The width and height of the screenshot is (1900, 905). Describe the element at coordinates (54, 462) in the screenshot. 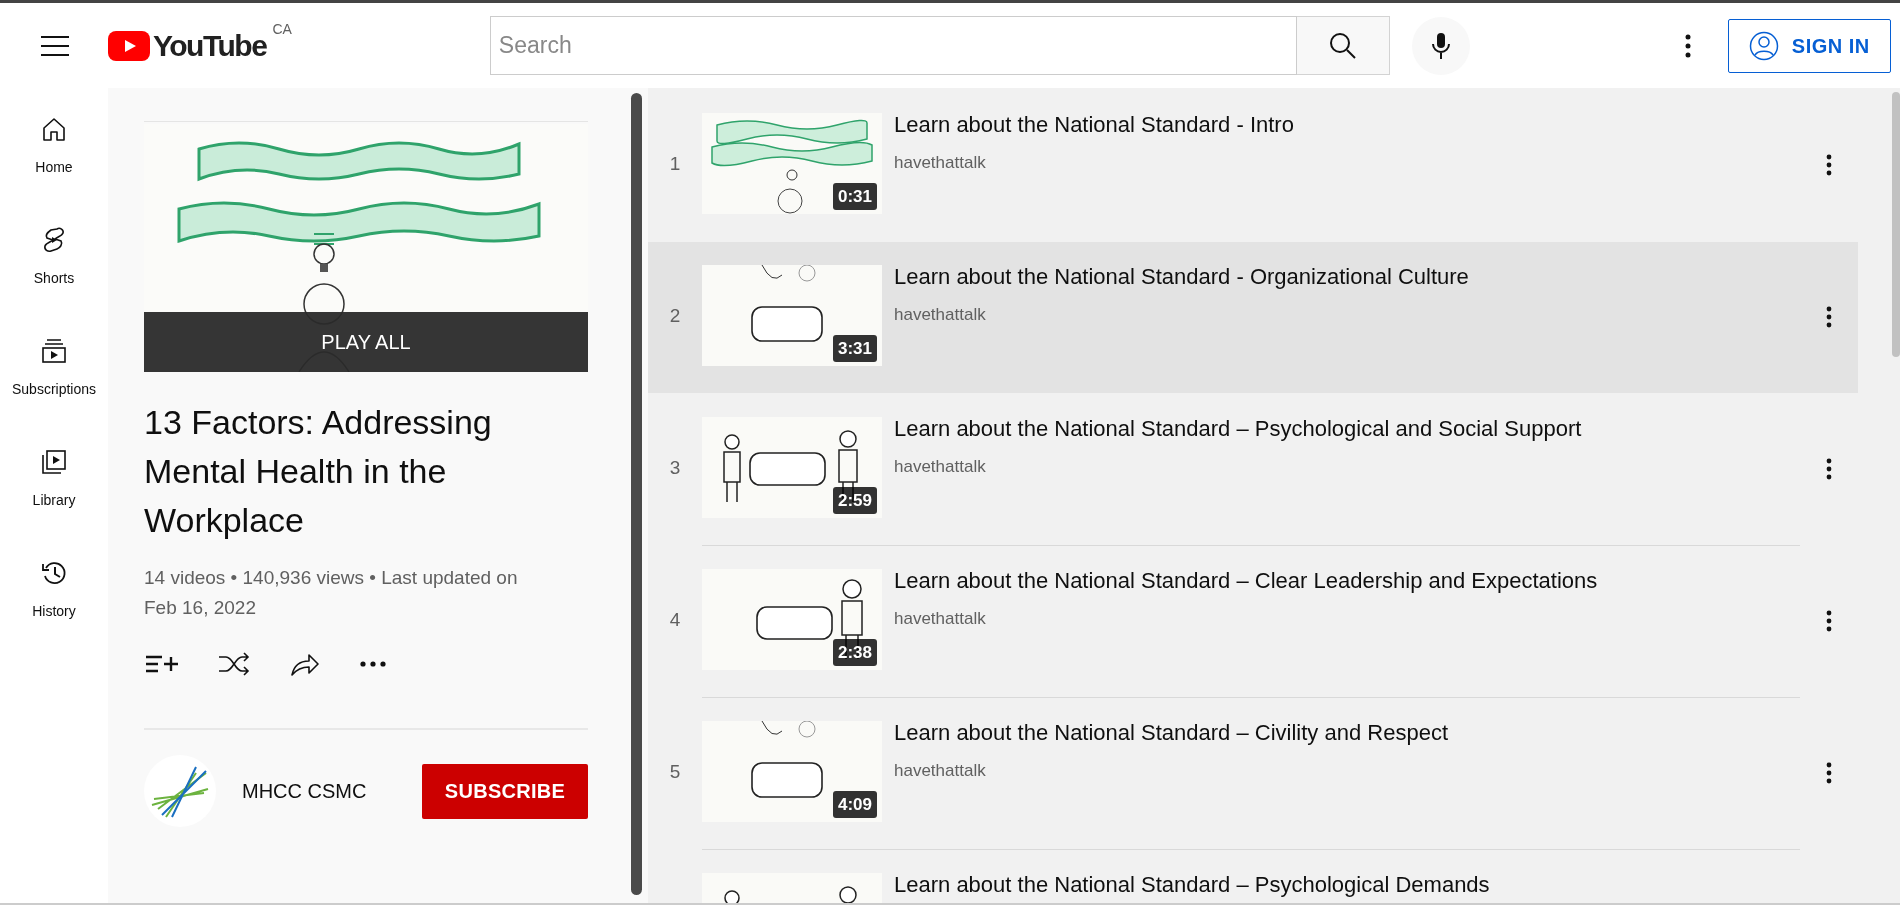

I see `library-icon` at that location.